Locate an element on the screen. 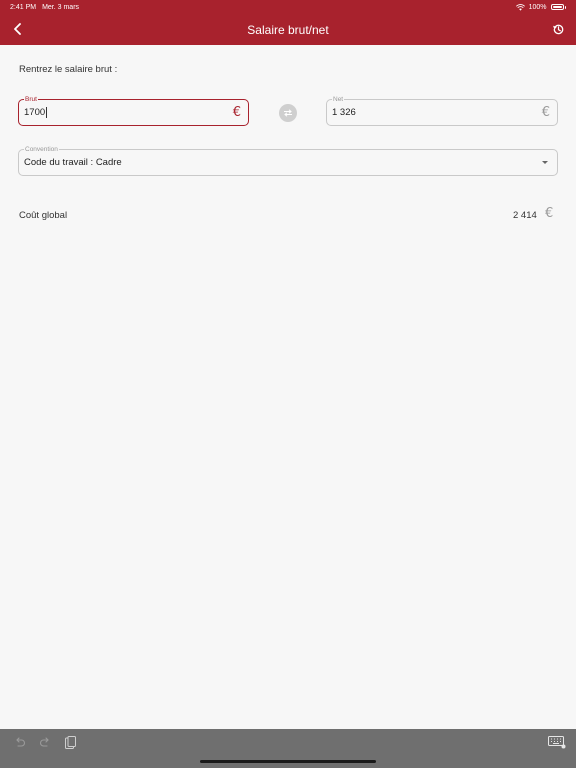 This screenshot has width=576, height=768. battery-percent: 100% is located at coordinates (537, 7).